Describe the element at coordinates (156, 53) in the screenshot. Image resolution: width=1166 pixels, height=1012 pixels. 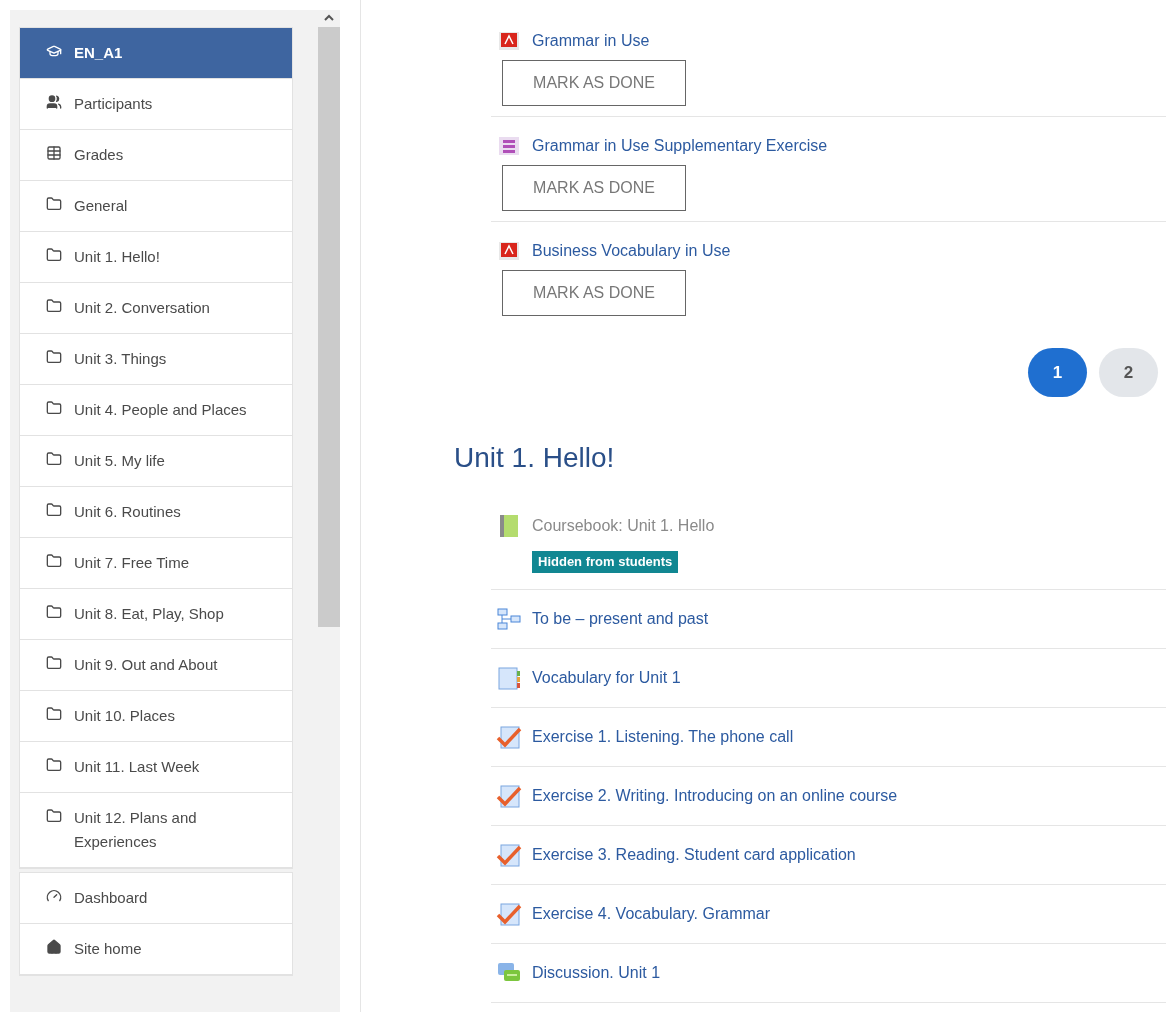
I see `nav-item: EN_A1` at that location.